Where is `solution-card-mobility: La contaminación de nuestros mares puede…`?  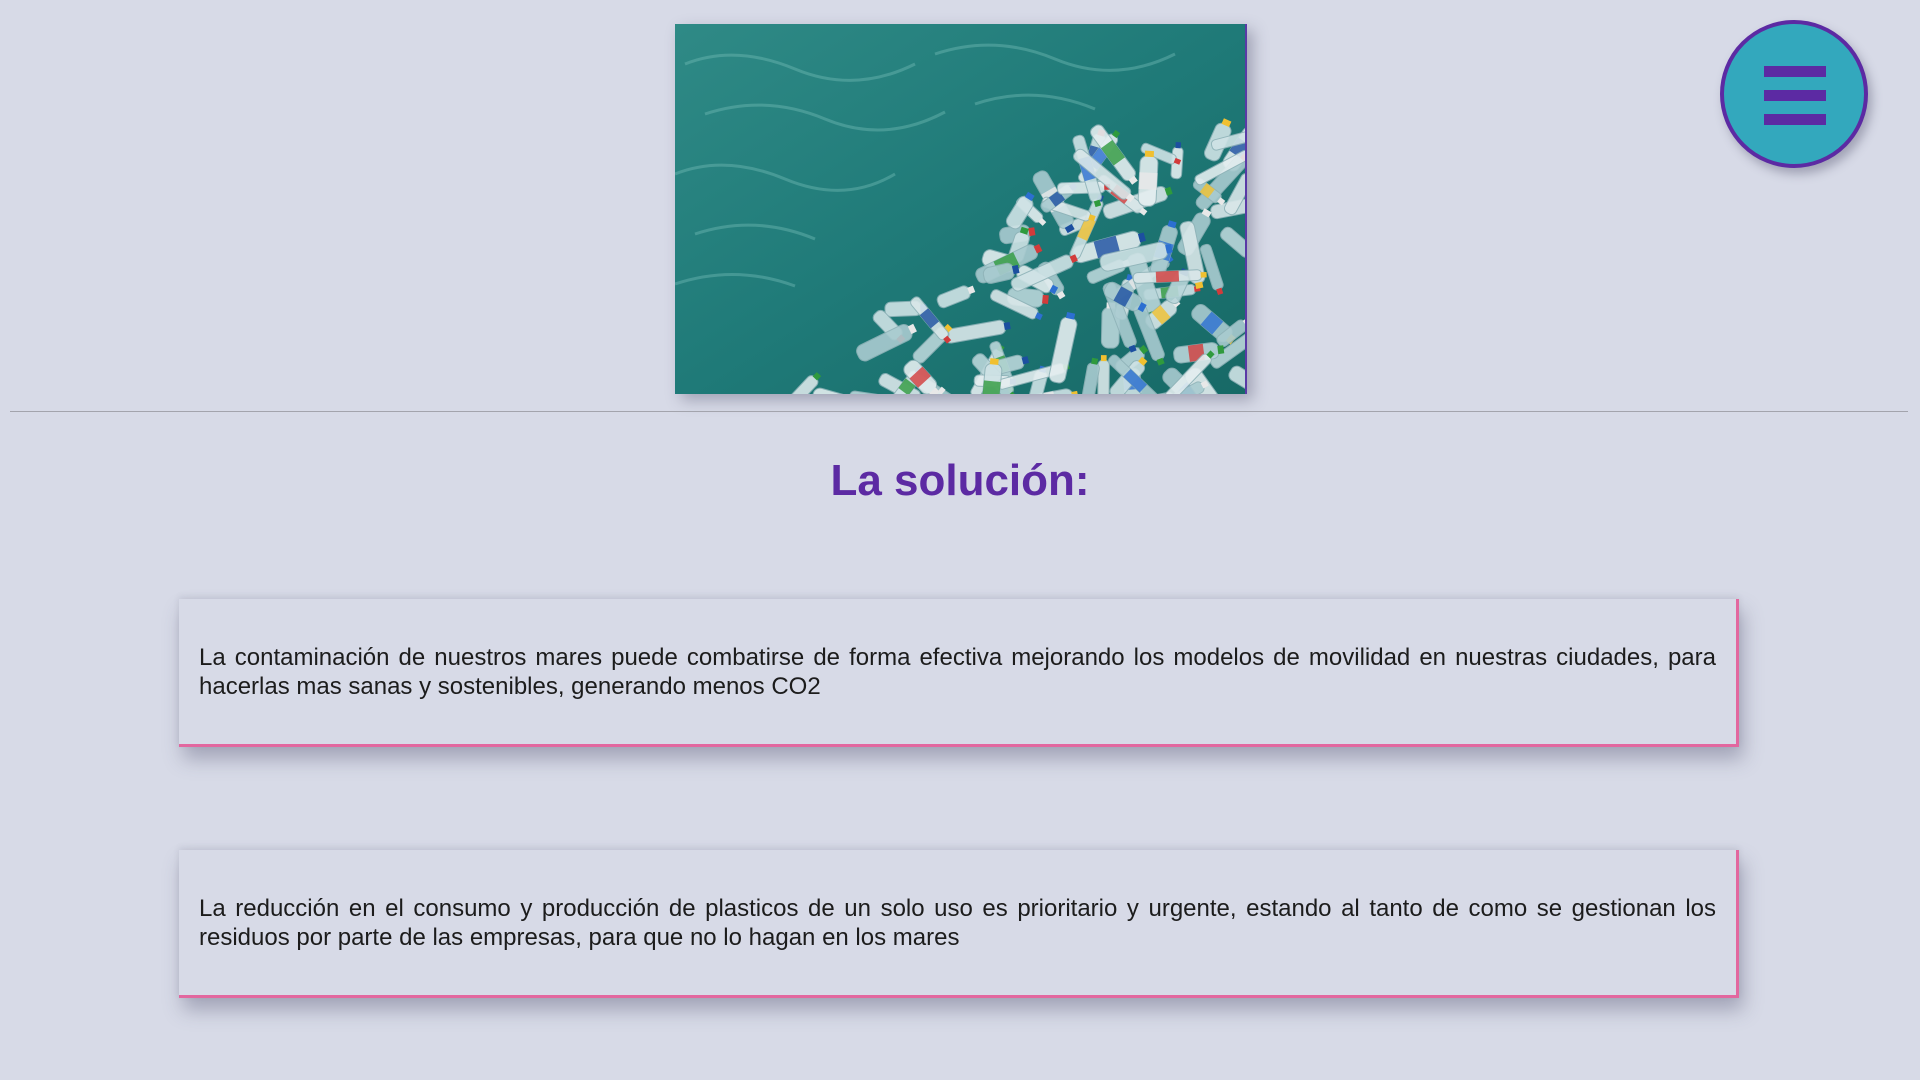 solution-card-mobility: La contaminación de nuestros mares puede… is located at coordinates (959, 673).